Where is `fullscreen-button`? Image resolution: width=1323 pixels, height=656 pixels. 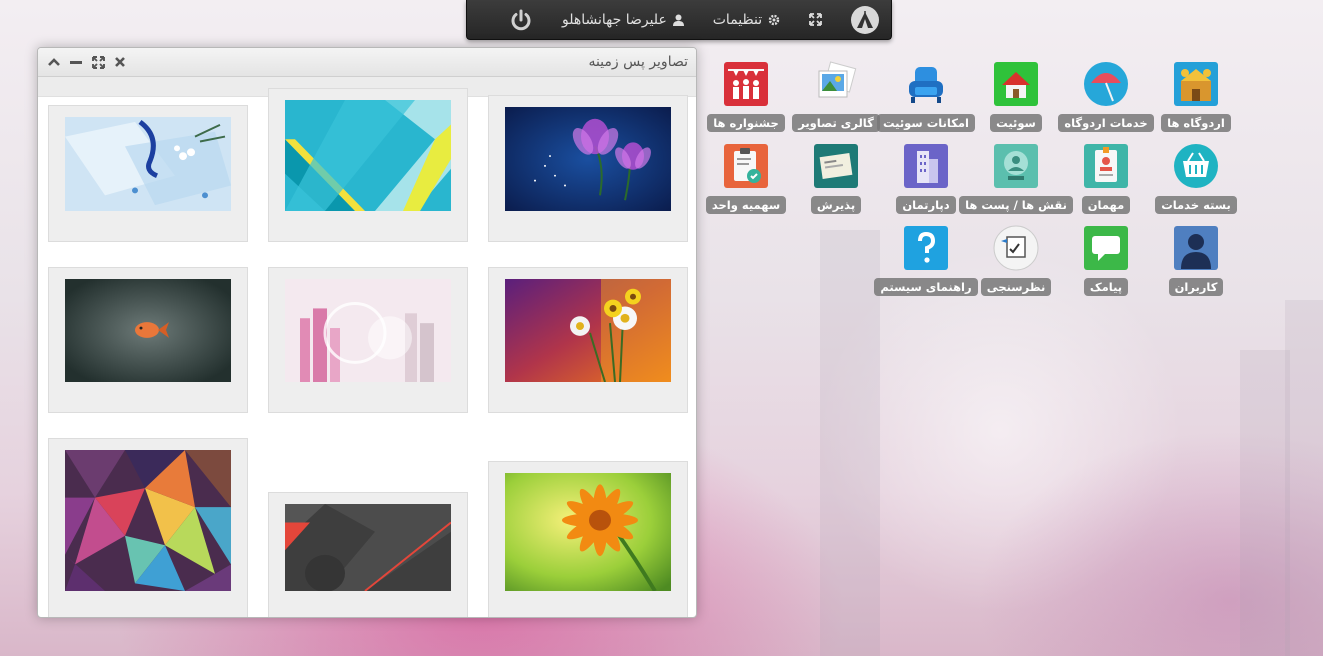
fullscreen-button is located at coordinates (815, 19).